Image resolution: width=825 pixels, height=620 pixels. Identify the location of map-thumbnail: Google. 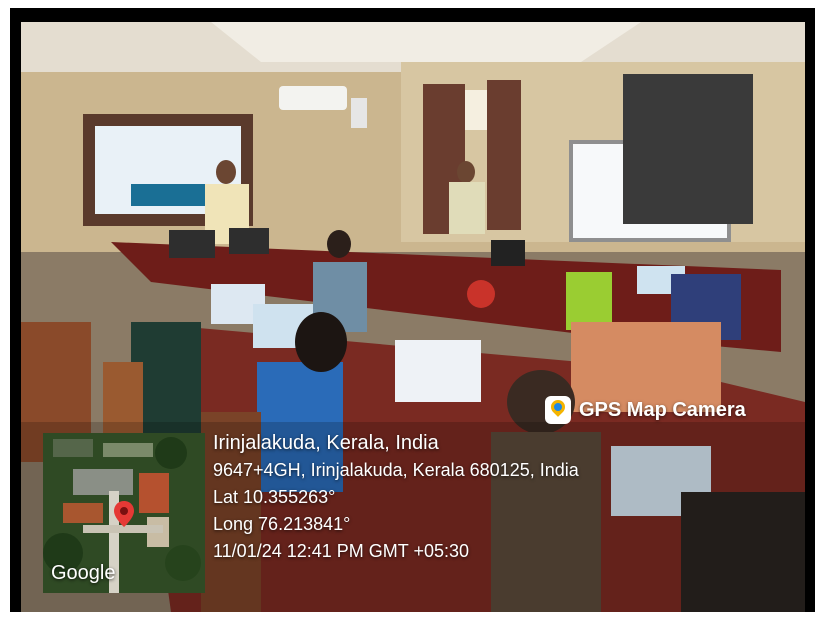
(124, 513).